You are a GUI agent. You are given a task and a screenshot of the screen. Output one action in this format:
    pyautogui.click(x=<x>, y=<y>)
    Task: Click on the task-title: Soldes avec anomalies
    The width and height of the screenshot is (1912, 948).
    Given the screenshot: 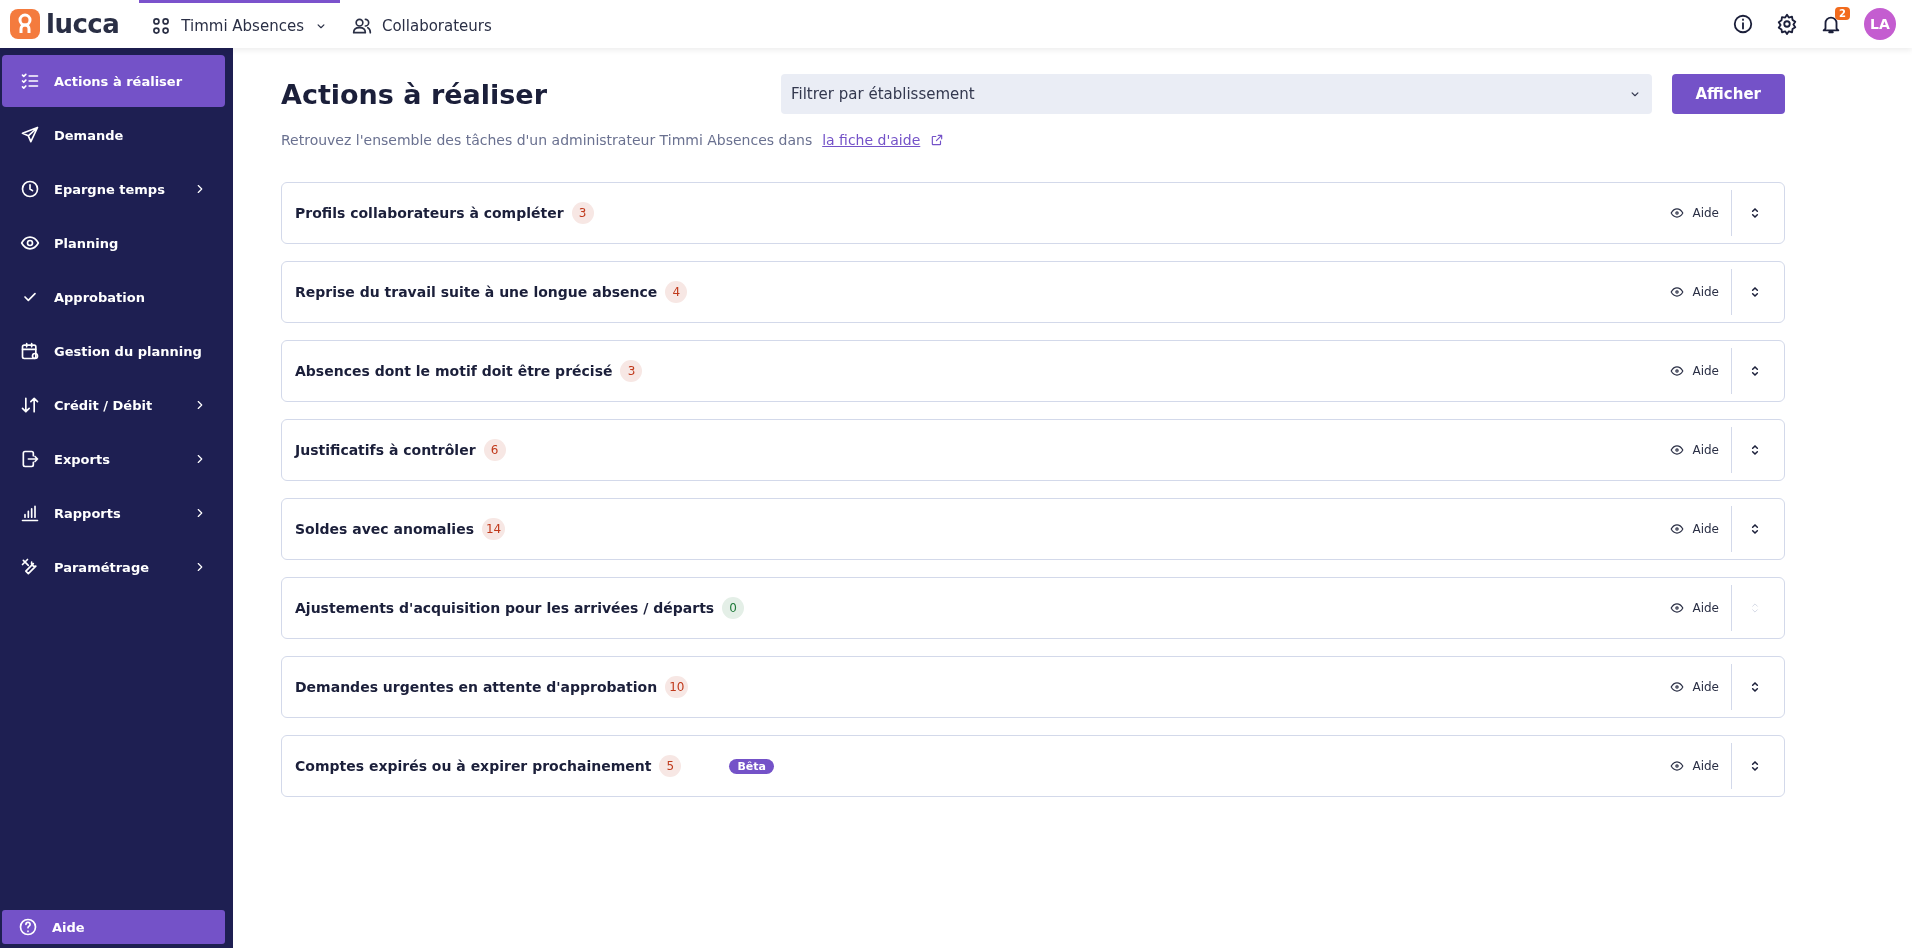 What is the action you would take?
    pyautogui.click(x=384, y=529)
    